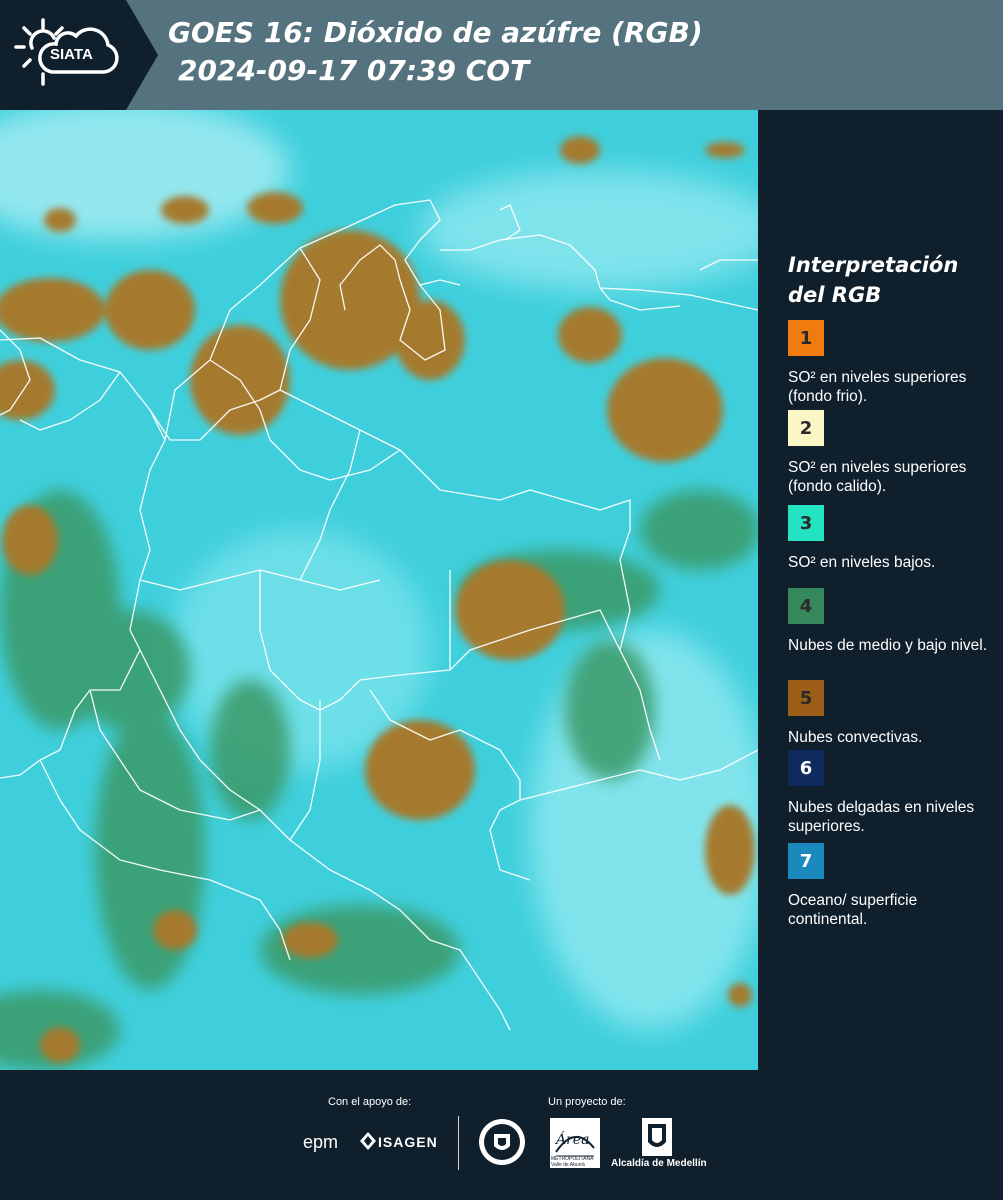 This screenshot has width=1003, height=1200. Describe the element at coordinates (806, 768) in the screenshot. I see `legend-swatch: 6` at that location.